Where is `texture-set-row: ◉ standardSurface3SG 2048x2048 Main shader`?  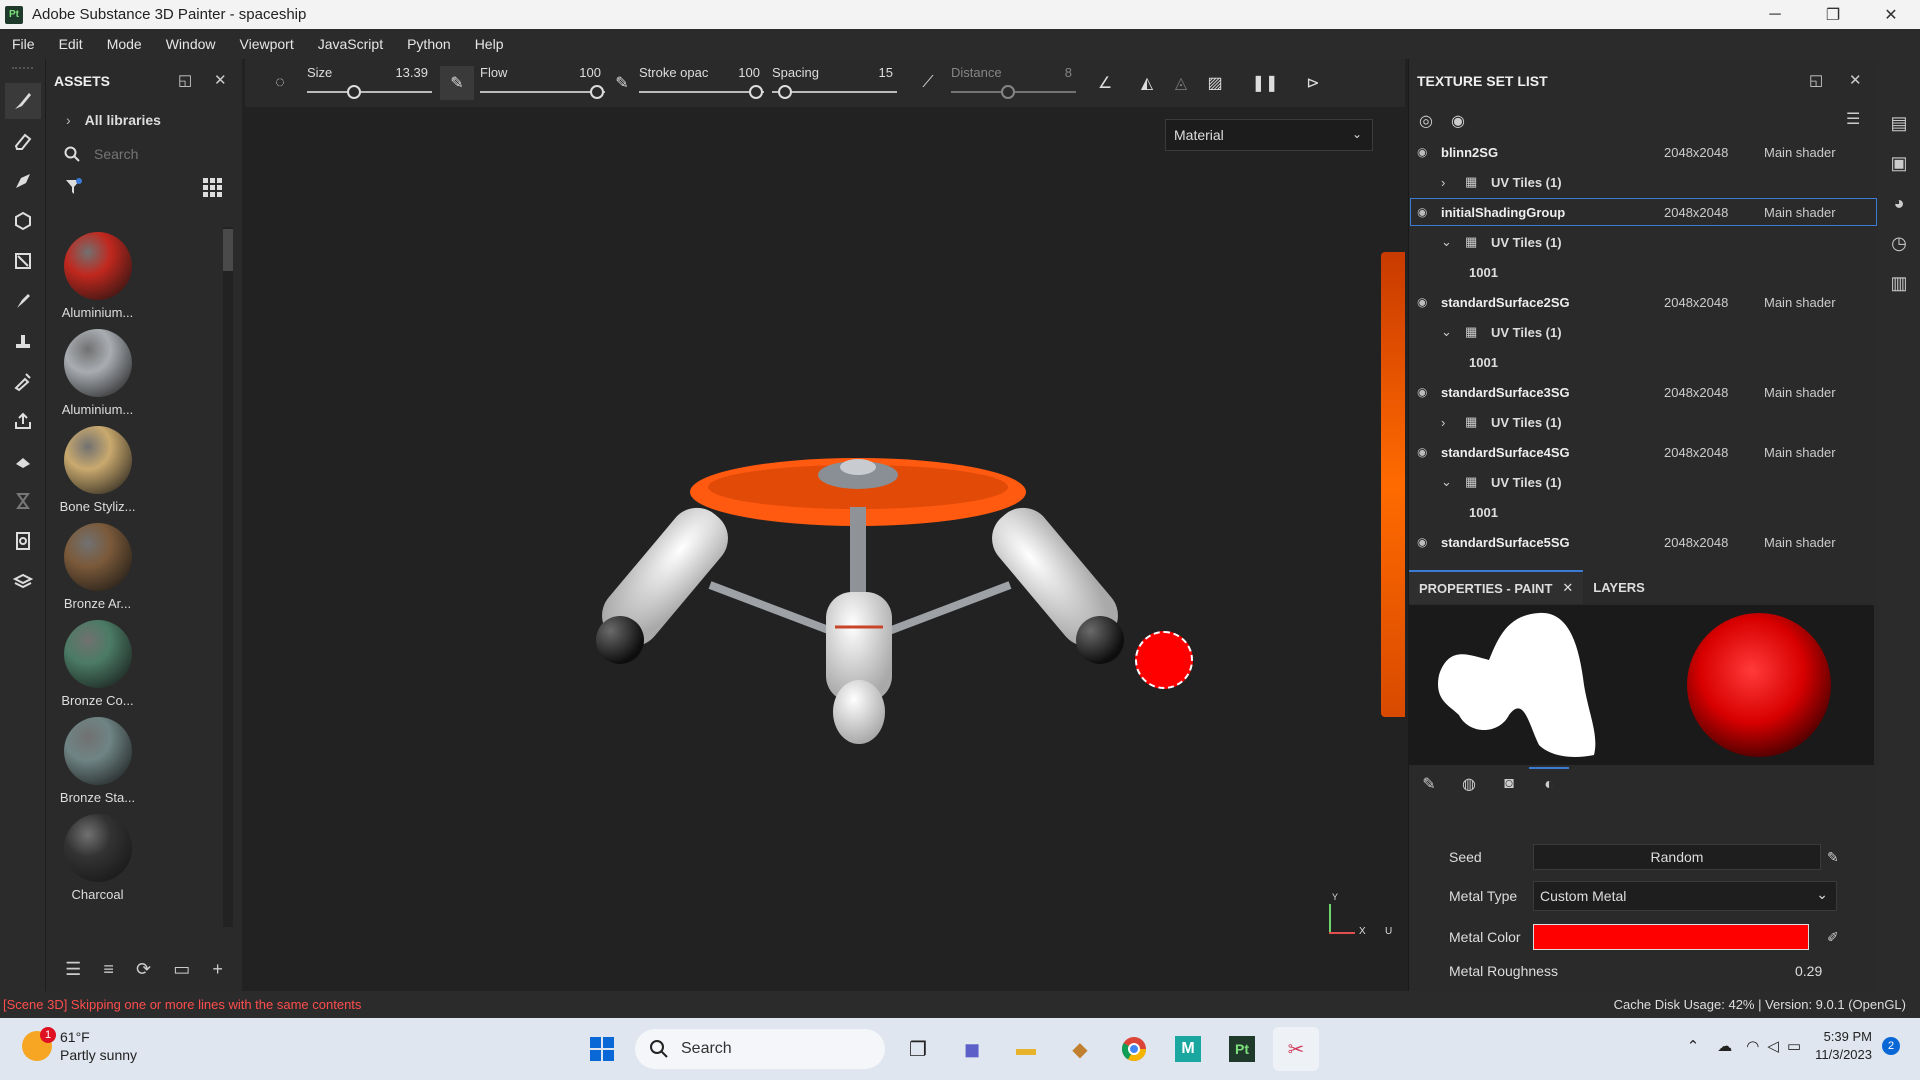
texture-set-row: ◉ standardSurface3SG 2048x2048 Main shader is located at coordinates (1643, 392).